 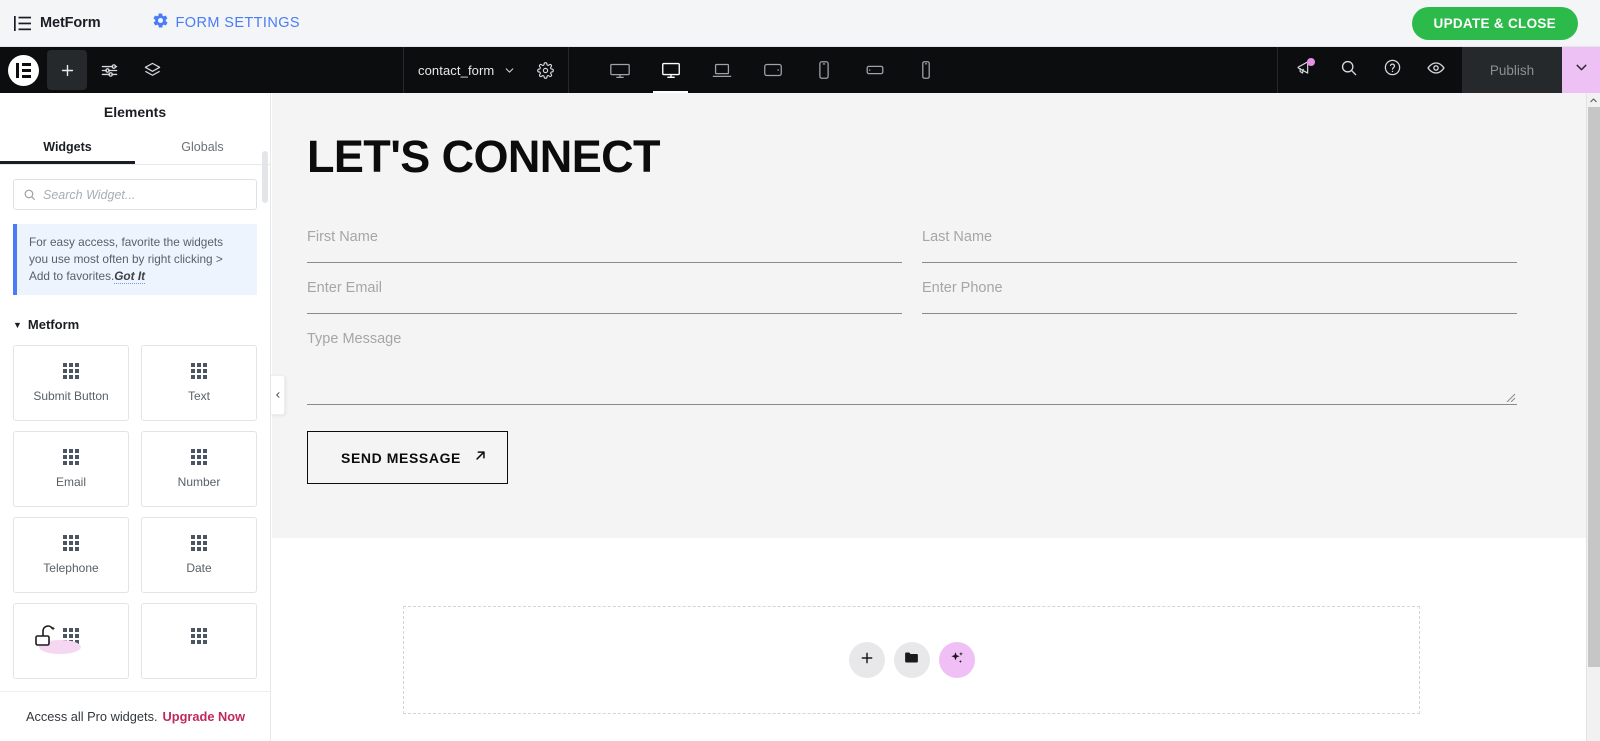 I want to click on scrollbar-thumb, so click(x=1594, y=387).